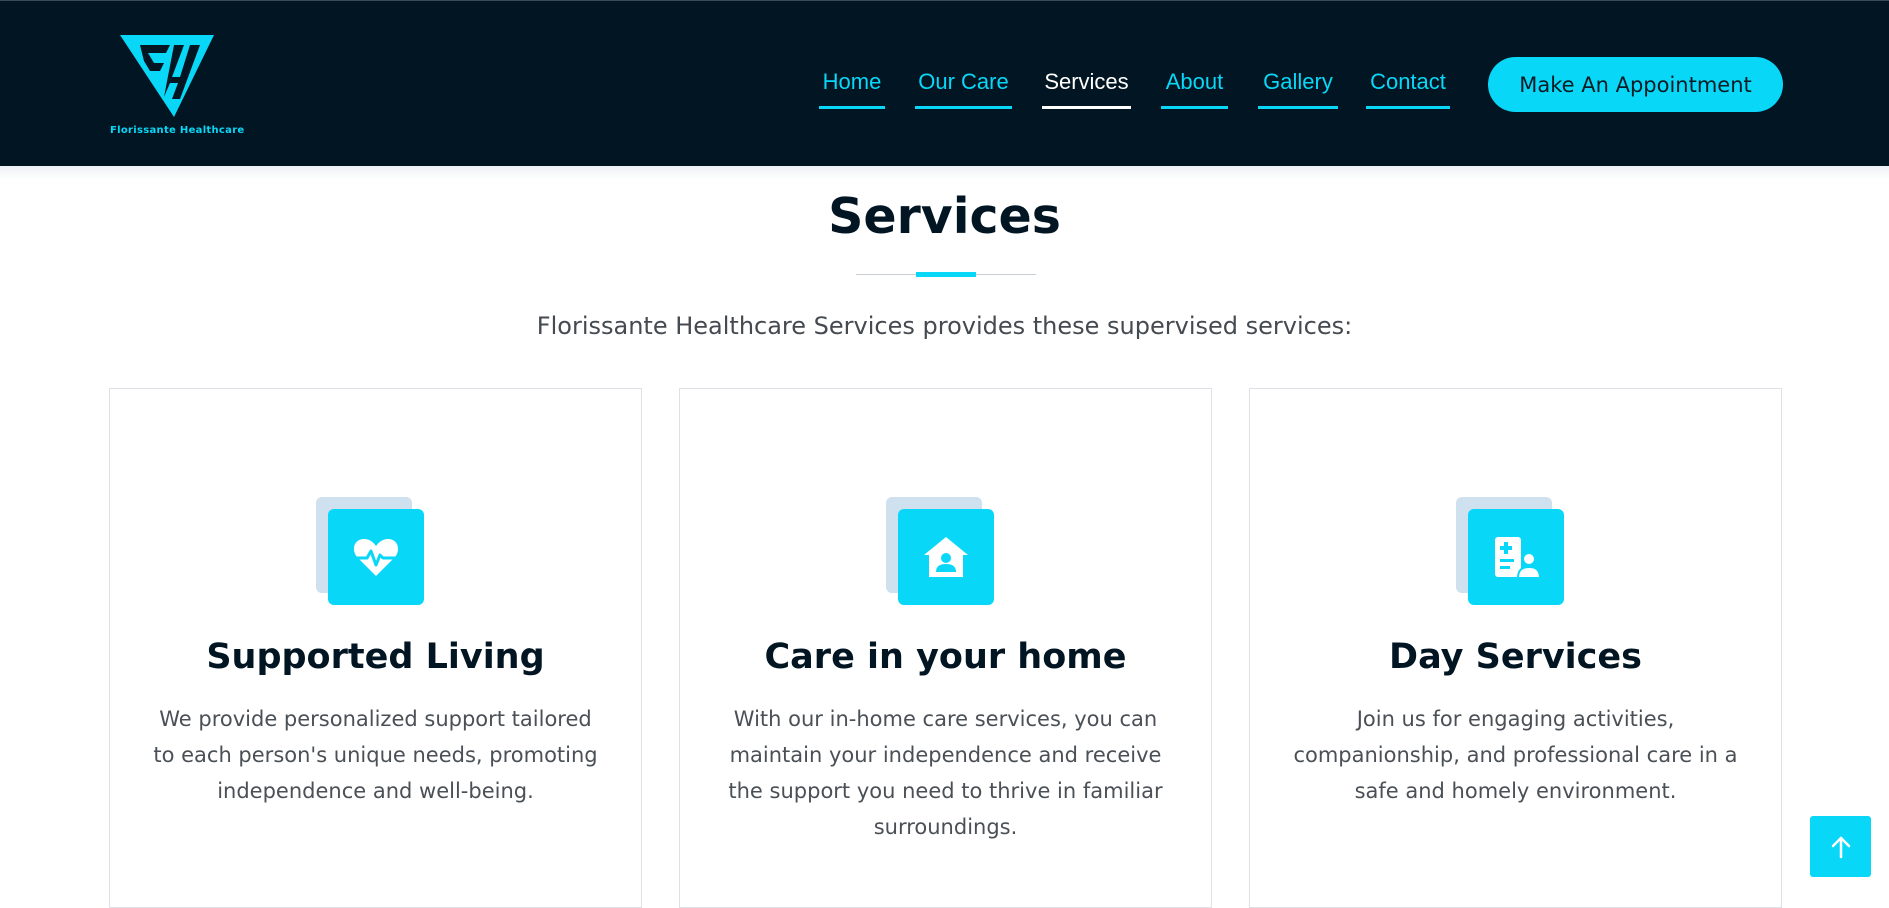 This screenshot has height=908, width=1889. I want to click on nav-item-our-care: Our Care, so click(963, 88).